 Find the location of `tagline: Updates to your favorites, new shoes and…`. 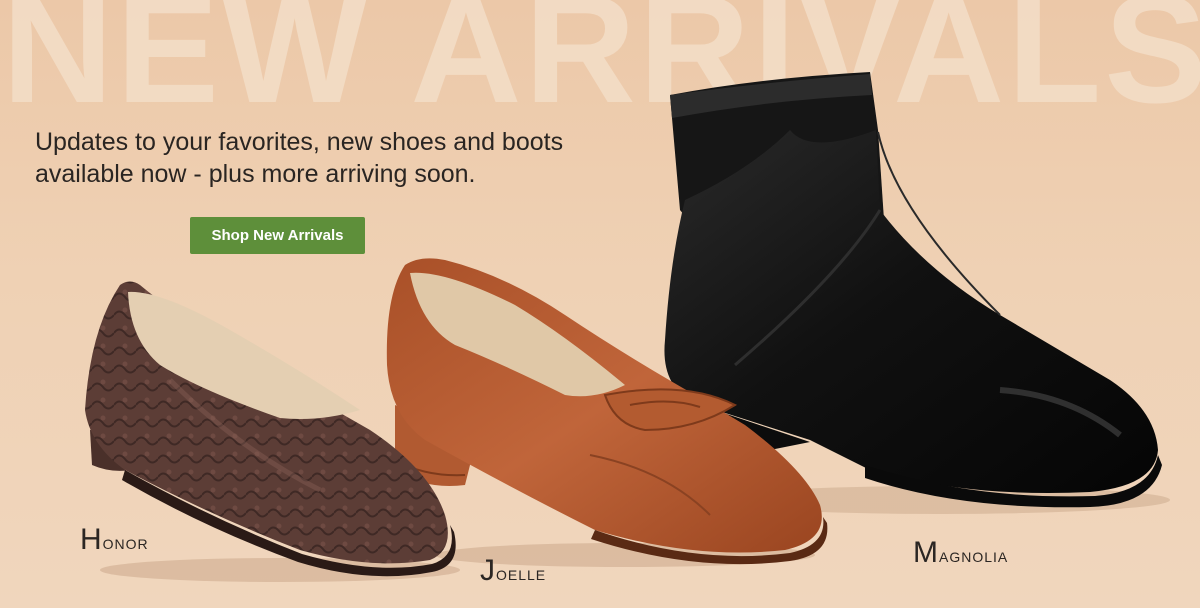

tagline: Updates to your favorites, new shoes and… is located at coordinates (345, 158).